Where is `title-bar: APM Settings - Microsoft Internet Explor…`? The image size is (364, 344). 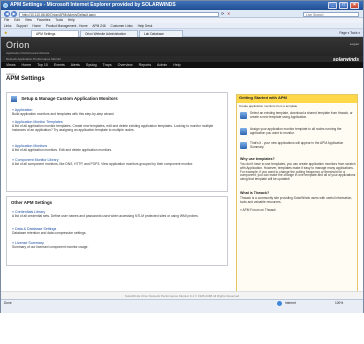 title-bar: APM Settings - Microsoft Internet Explor… is located at coordinates (182, 5).